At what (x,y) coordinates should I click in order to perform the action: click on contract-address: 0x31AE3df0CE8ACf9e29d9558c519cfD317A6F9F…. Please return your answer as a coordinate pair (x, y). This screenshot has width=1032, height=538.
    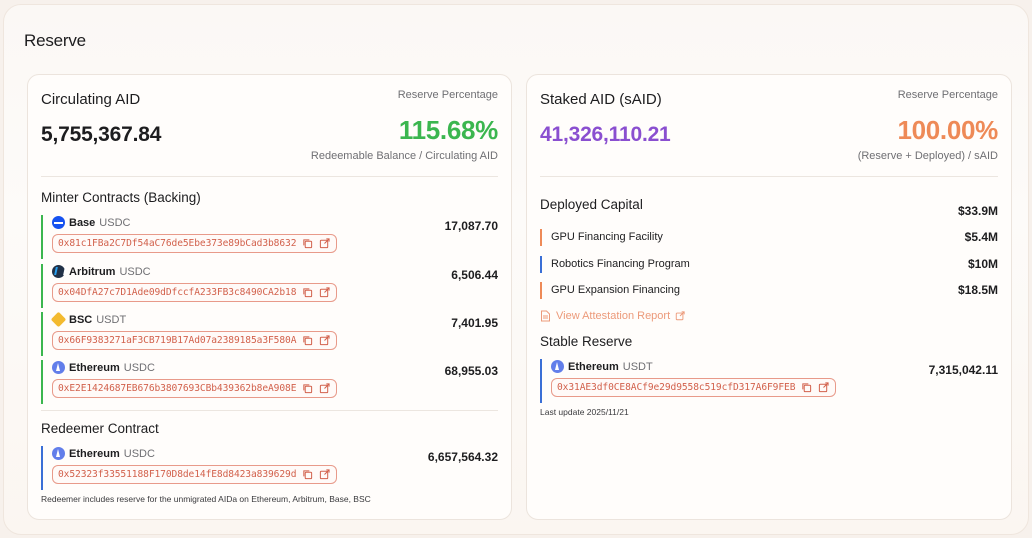
    Looking at the image, I should click on (676, 387).